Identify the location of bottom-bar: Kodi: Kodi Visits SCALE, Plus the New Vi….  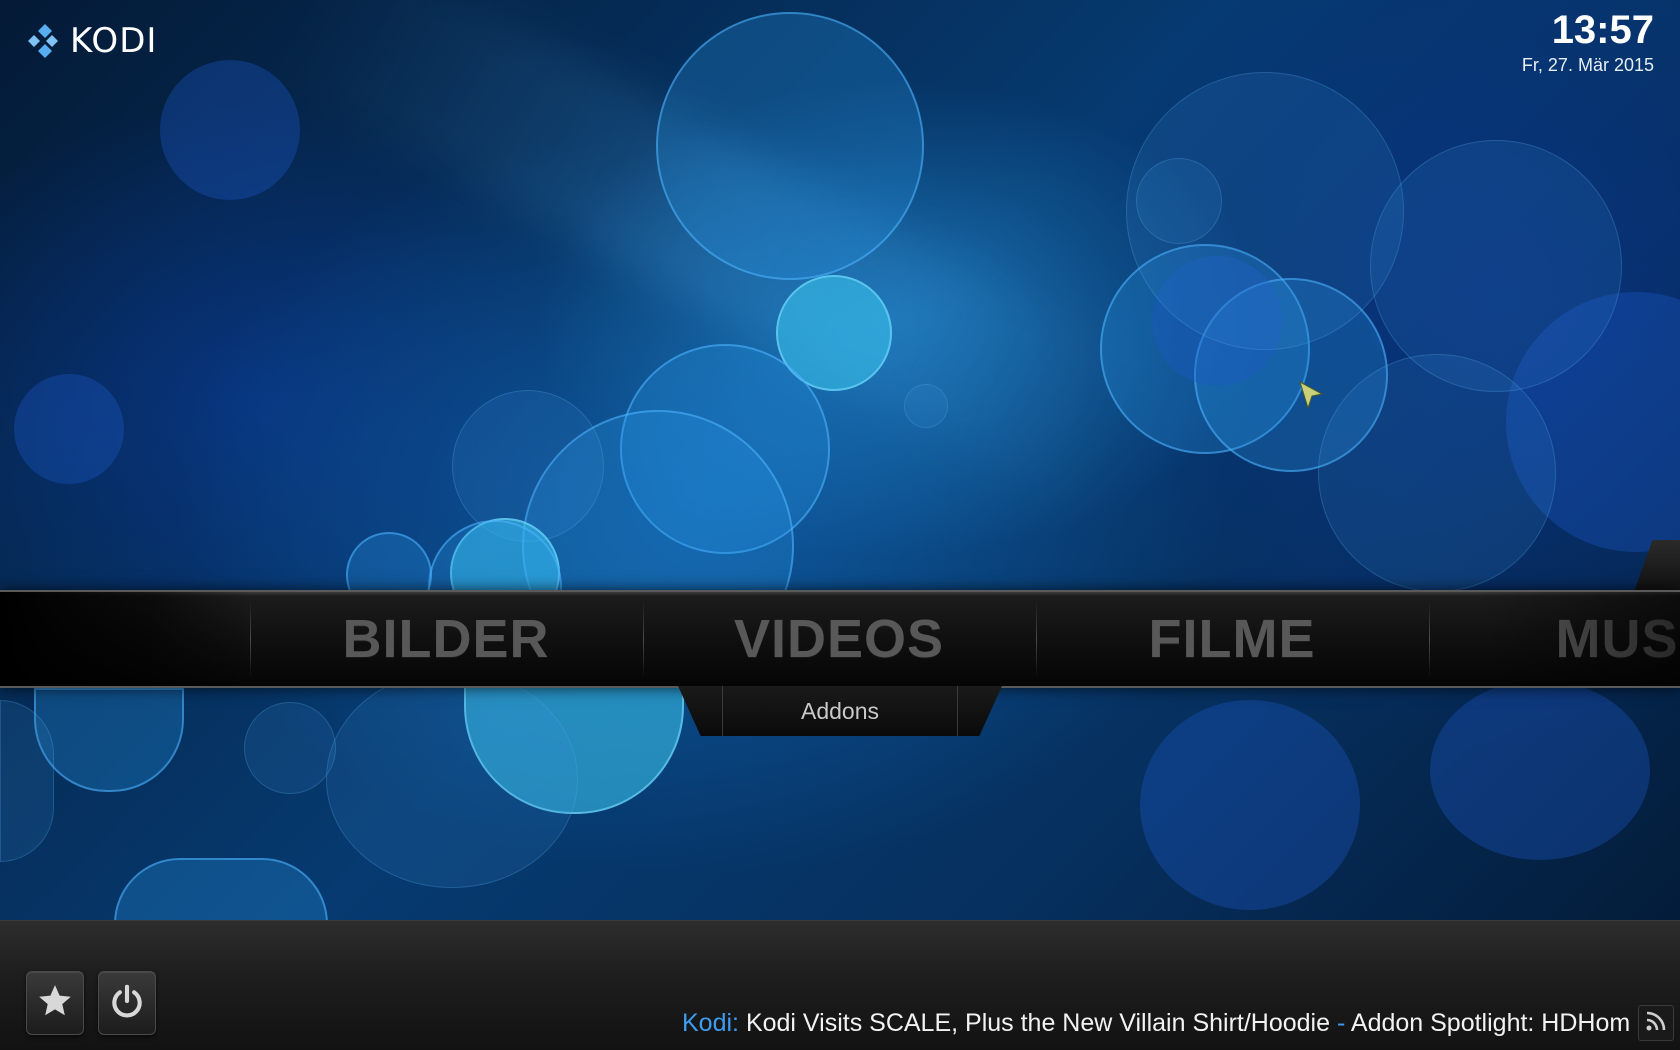
(840, 985).